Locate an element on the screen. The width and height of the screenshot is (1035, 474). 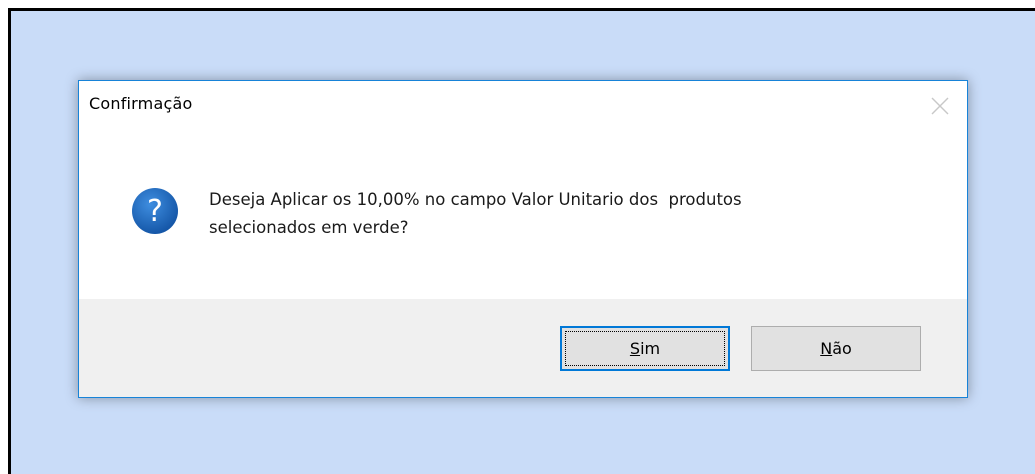
yes-button: Sim is located at coordinates (645, 348).